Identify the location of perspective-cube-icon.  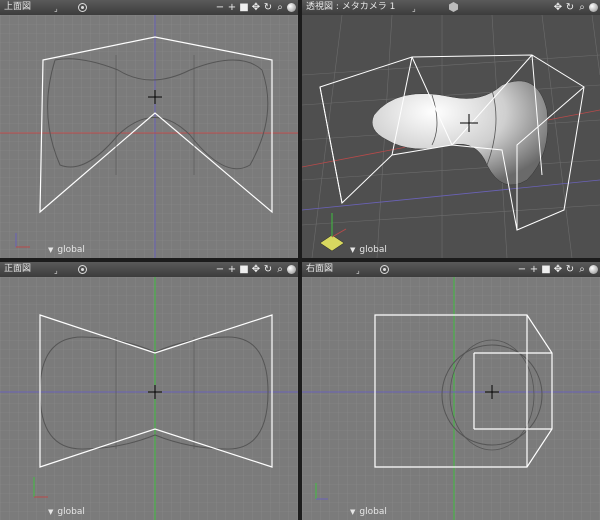
(453, 7).